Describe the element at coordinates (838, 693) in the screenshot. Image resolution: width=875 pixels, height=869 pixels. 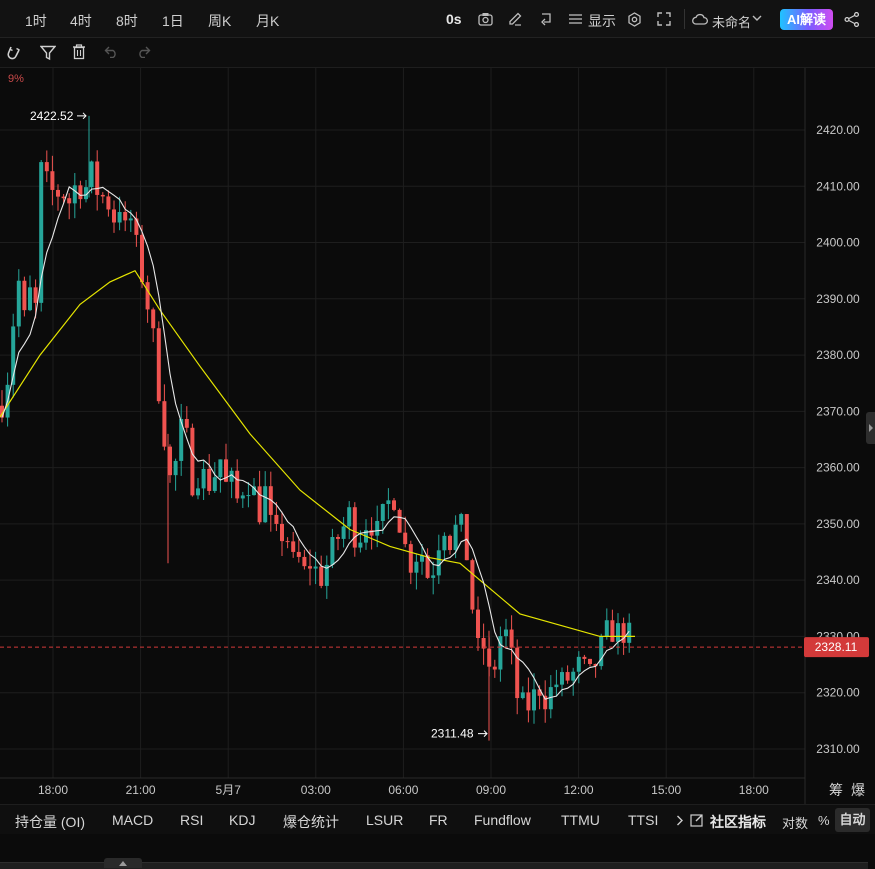
I see `y-tick-label: 2320.00` at that location.